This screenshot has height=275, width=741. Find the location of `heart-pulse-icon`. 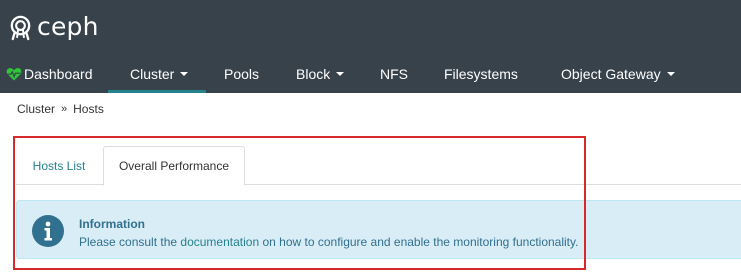

heart-pulse-icon is located at coordinates (14, 73).